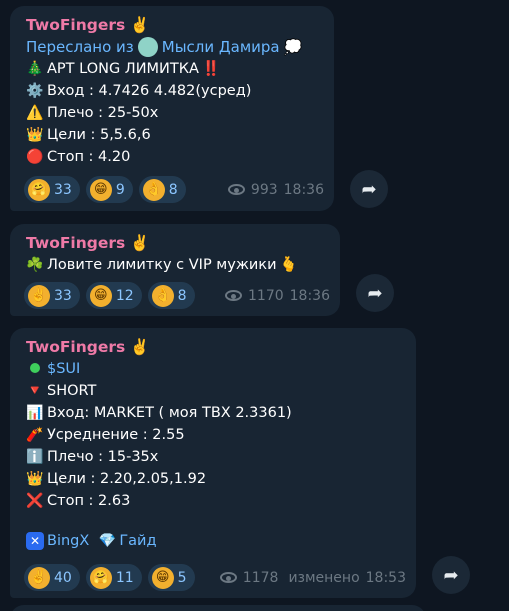 This screenshot has width=509, height=611. Describe the element at coordinates (220, 47) in the screenshot. I see `forward-source-name: Мысли Дамира` at that location.